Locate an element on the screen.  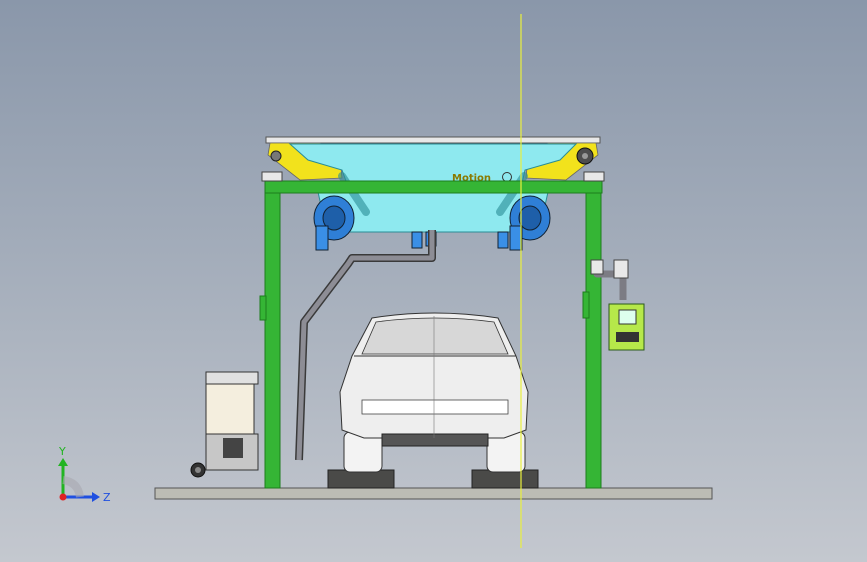
wheel-stop-left is located at coordinates (361, 479).